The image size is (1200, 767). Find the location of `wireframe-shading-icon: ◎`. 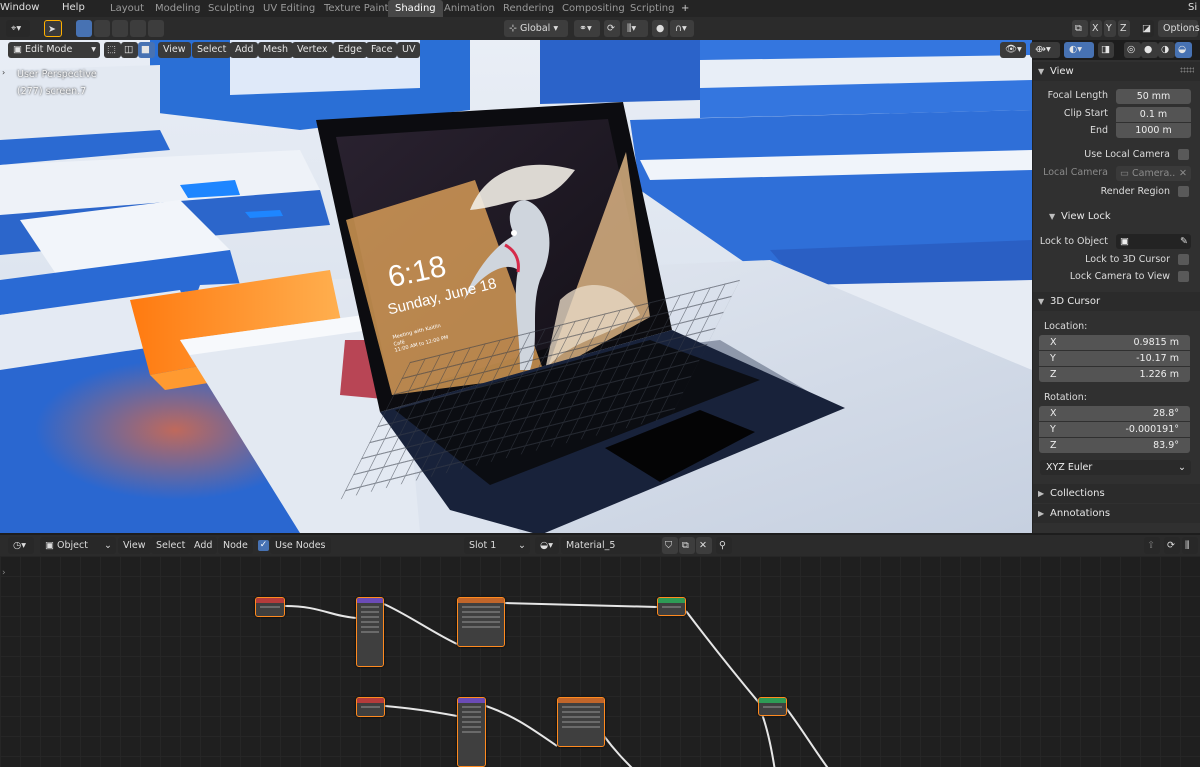

wireframe-shading-icon: ◎ is located at coordinates (1132, 50).